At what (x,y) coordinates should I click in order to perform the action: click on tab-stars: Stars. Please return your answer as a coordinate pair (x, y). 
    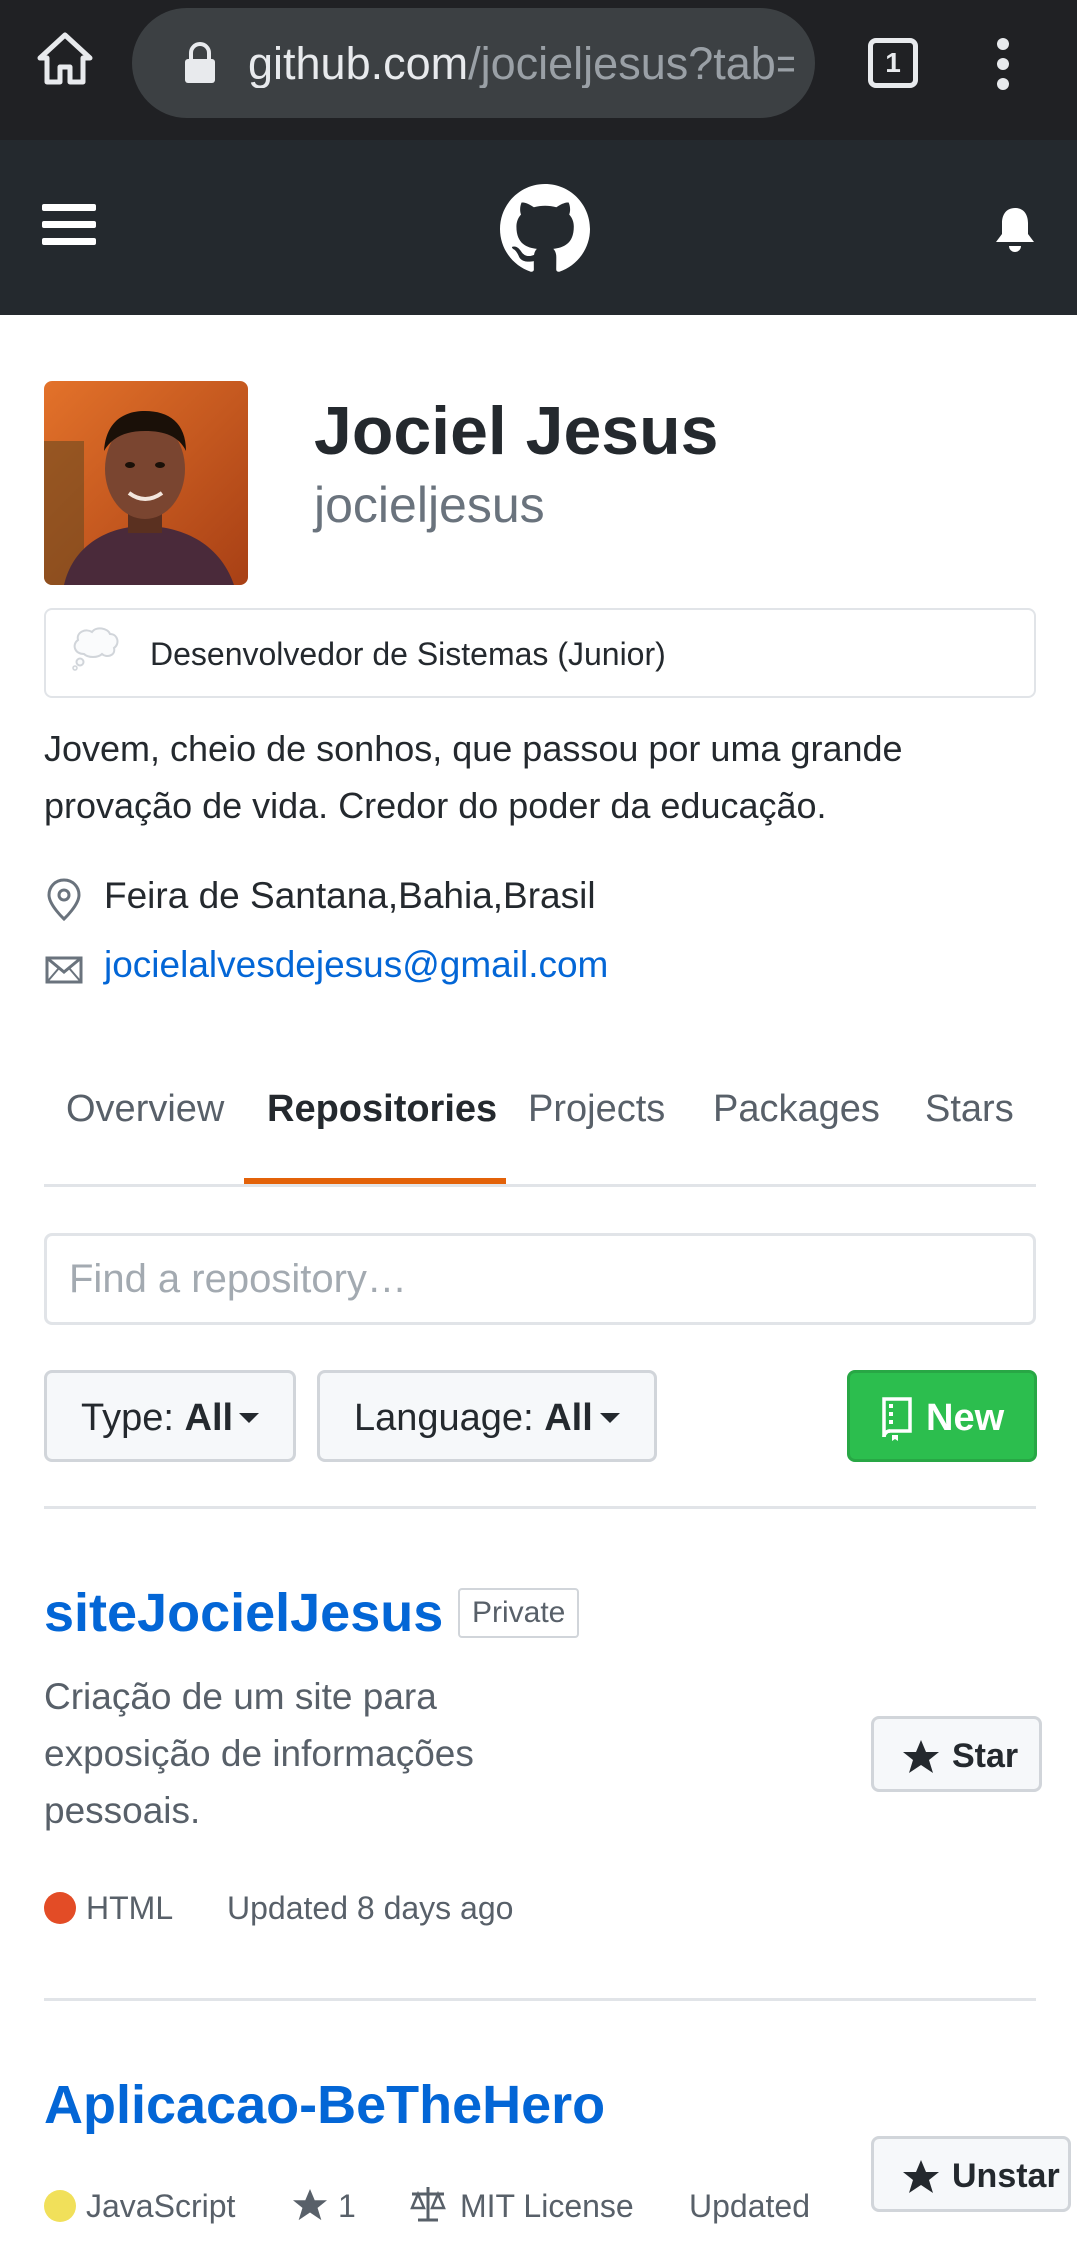
    Looking at the image, I should click on (969, 1109).